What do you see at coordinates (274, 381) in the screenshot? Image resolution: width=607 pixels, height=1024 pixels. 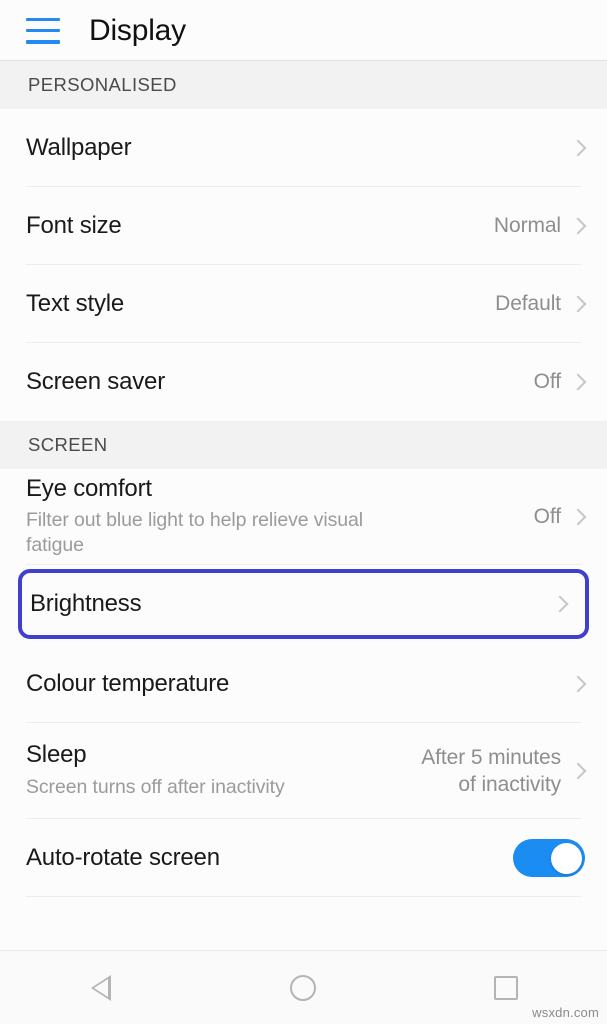 I see `row-screen-saver-main: Screen saver` at bounding box center [274, 381].